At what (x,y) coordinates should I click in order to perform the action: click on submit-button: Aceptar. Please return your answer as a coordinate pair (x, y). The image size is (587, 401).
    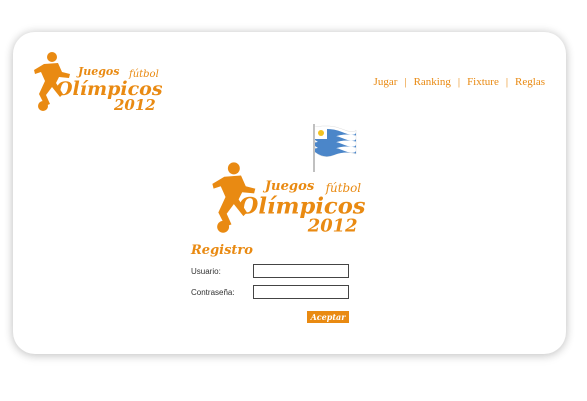
    Looking at the image, I should click on (328, 317).